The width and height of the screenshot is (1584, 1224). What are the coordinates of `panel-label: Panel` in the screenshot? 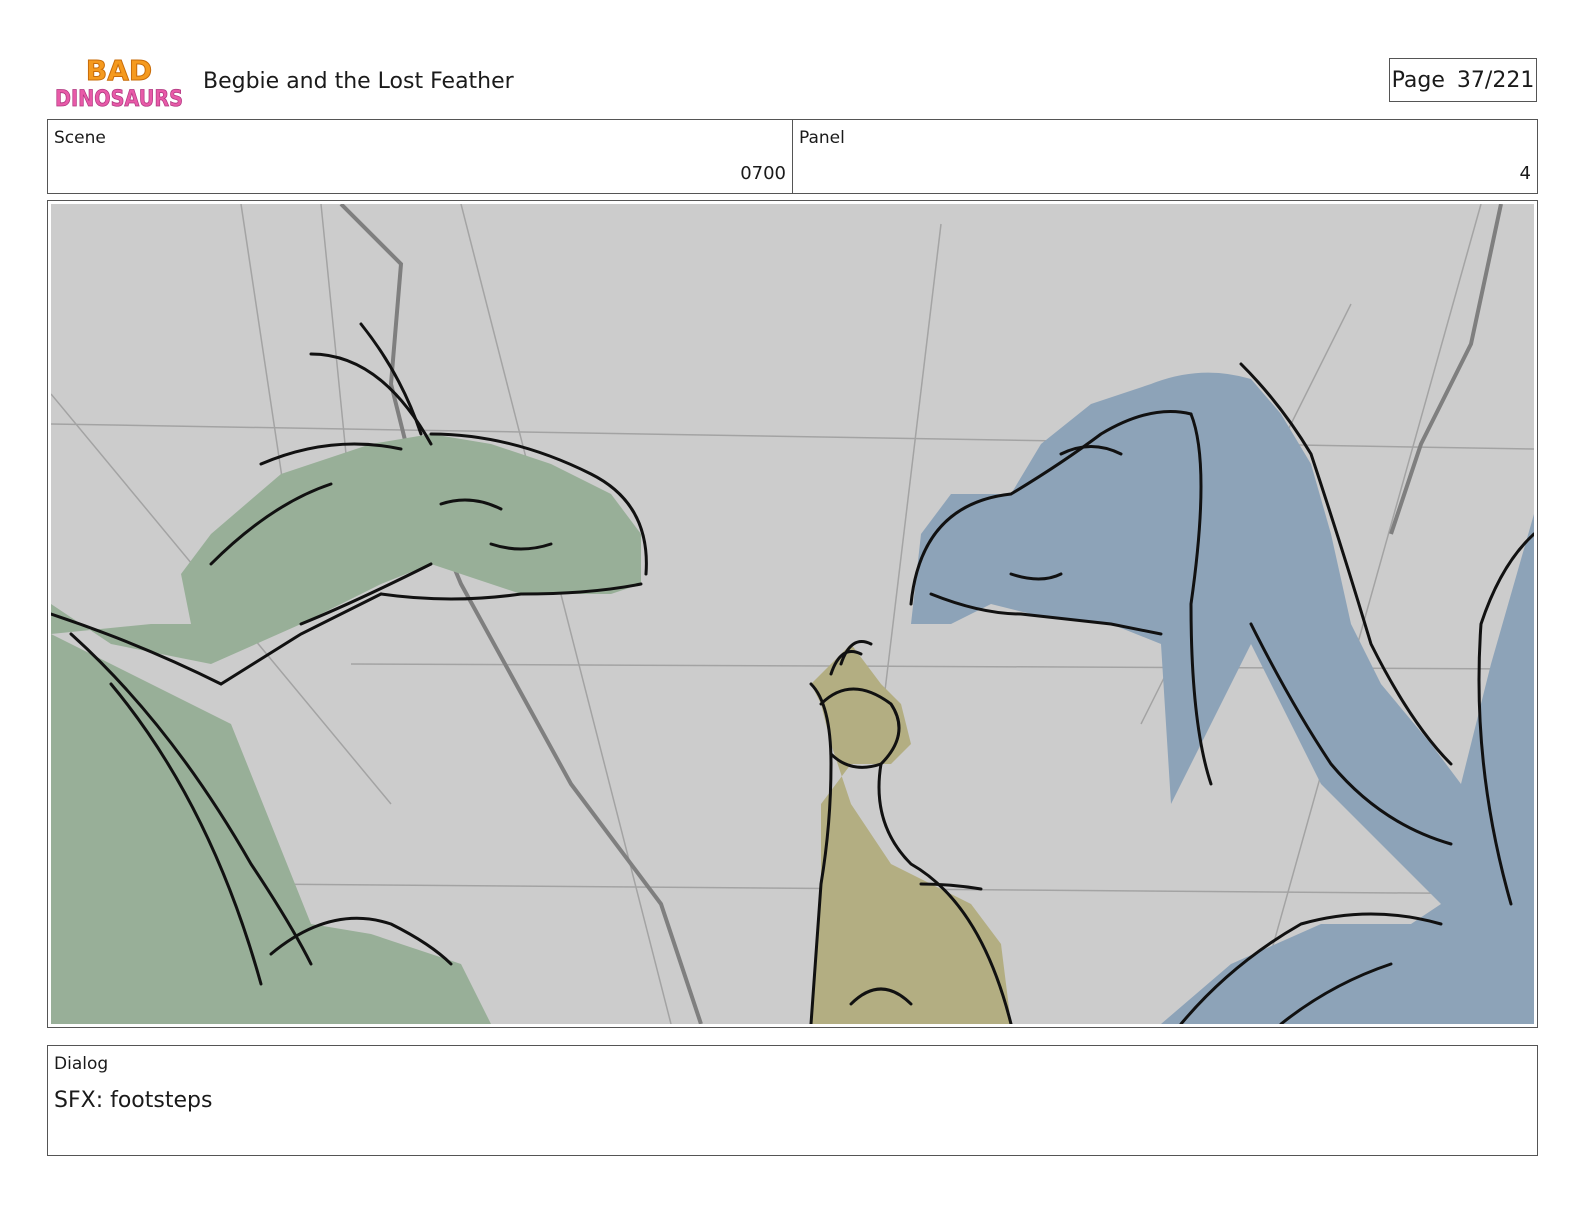 It's located at (822, 138).